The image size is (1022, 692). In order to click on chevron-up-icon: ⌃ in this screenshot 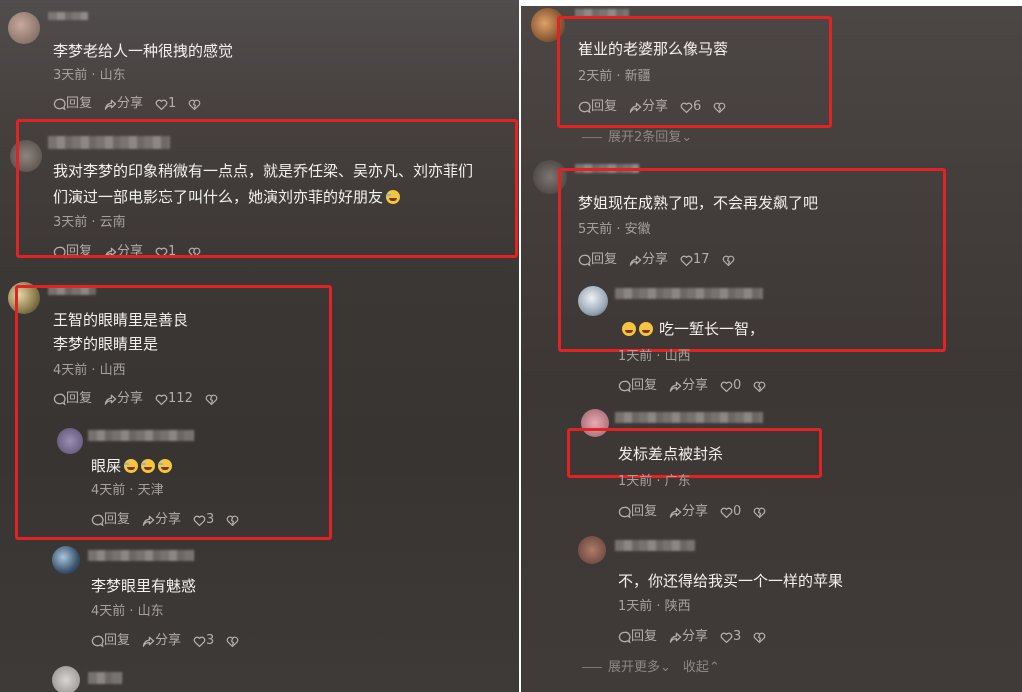, I will do `click(714, 667)`.